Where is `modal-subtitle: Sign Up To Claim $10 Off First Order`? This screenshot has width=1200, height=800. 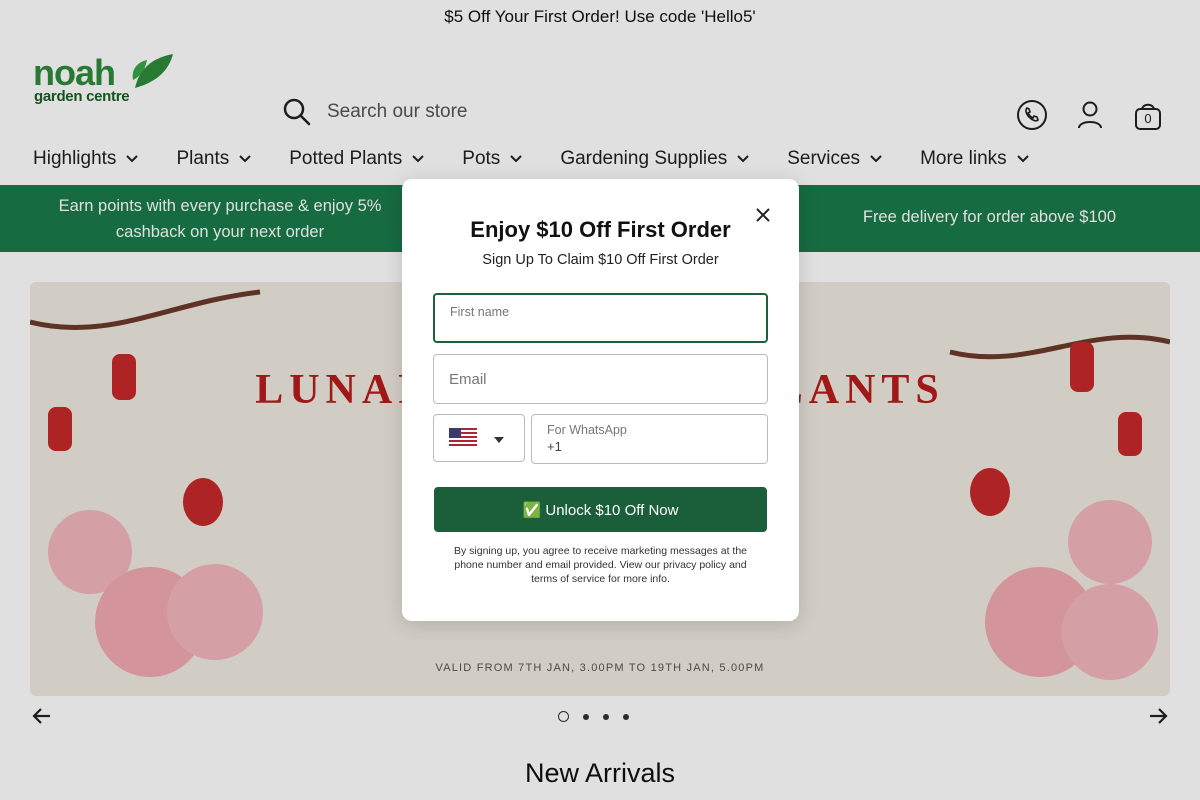
modal-subtitle: Sign Up To Claim $10 Off First Order is located at coordinates (600, 260).